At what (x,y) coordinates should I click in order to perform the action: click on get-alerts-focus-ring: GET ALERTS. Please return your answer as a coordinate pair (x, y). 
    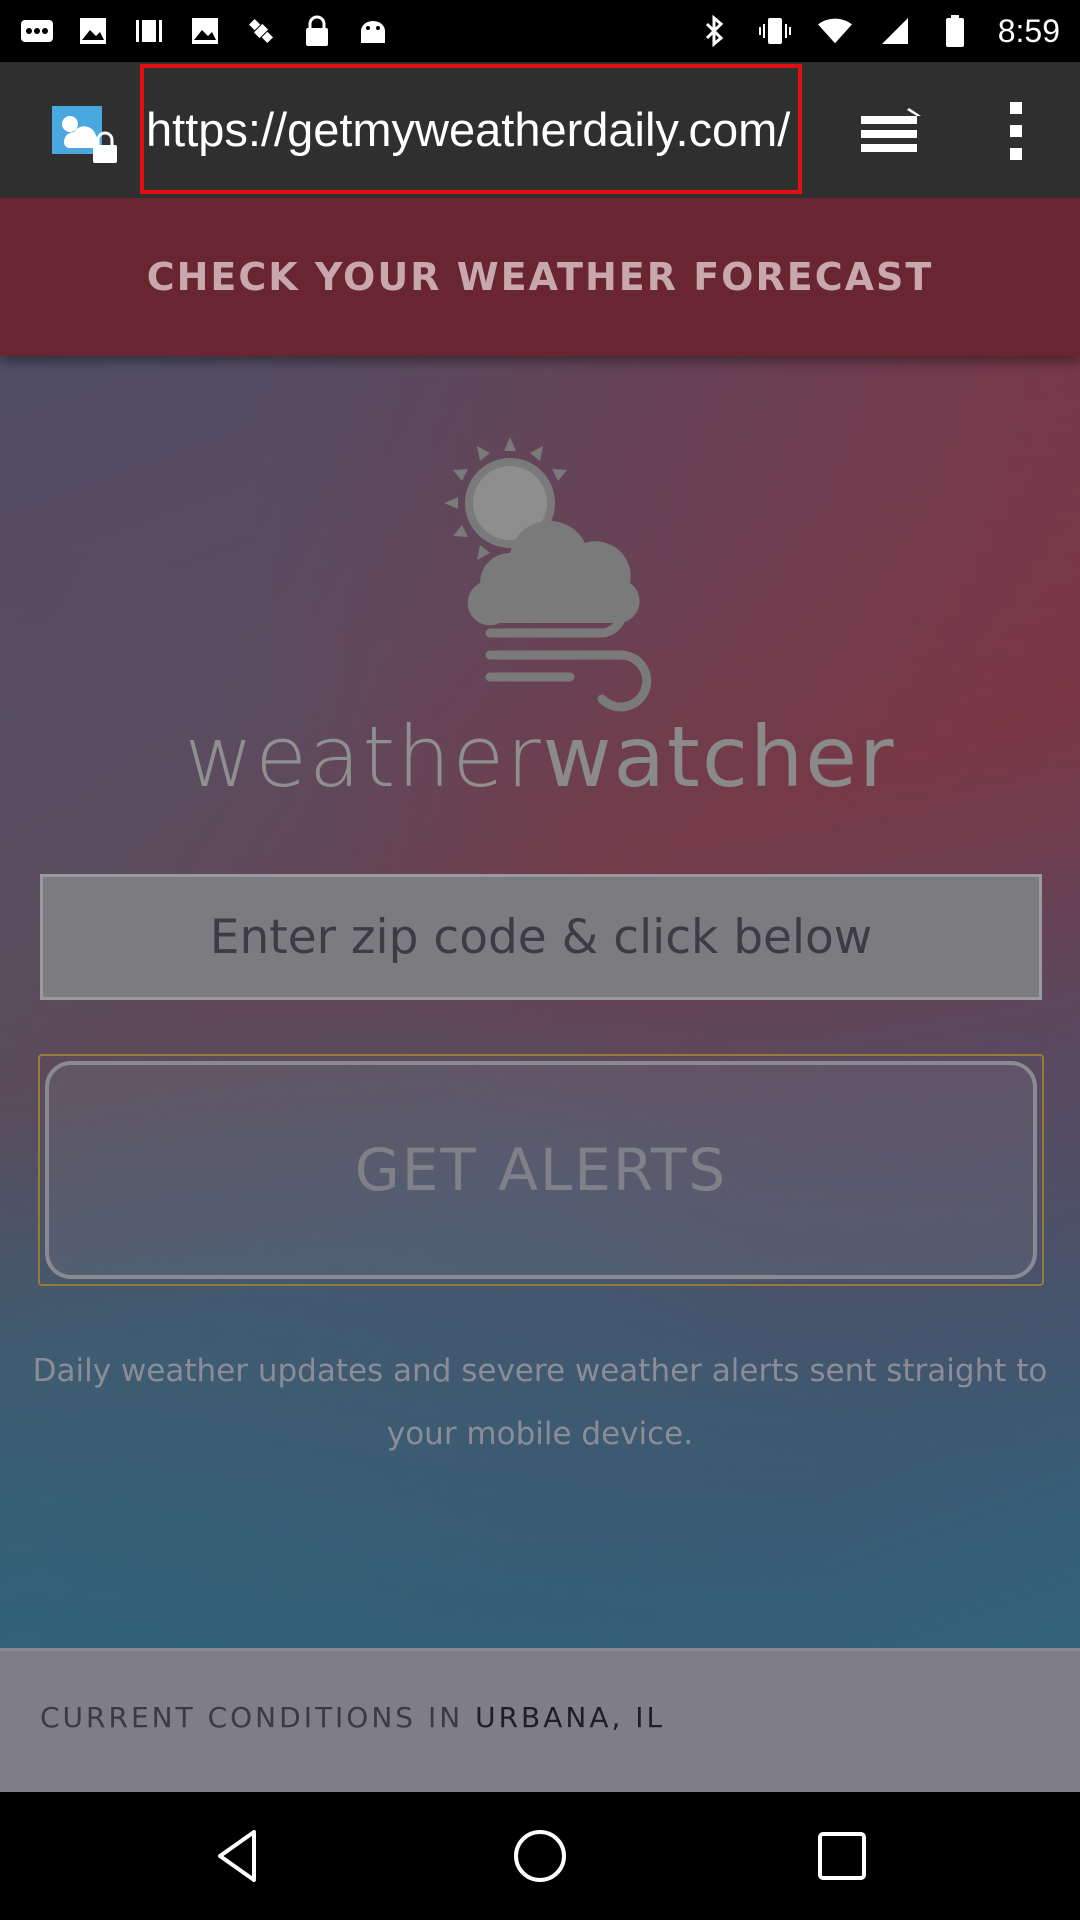
    Looking at the image, I should click on (541, 1170).